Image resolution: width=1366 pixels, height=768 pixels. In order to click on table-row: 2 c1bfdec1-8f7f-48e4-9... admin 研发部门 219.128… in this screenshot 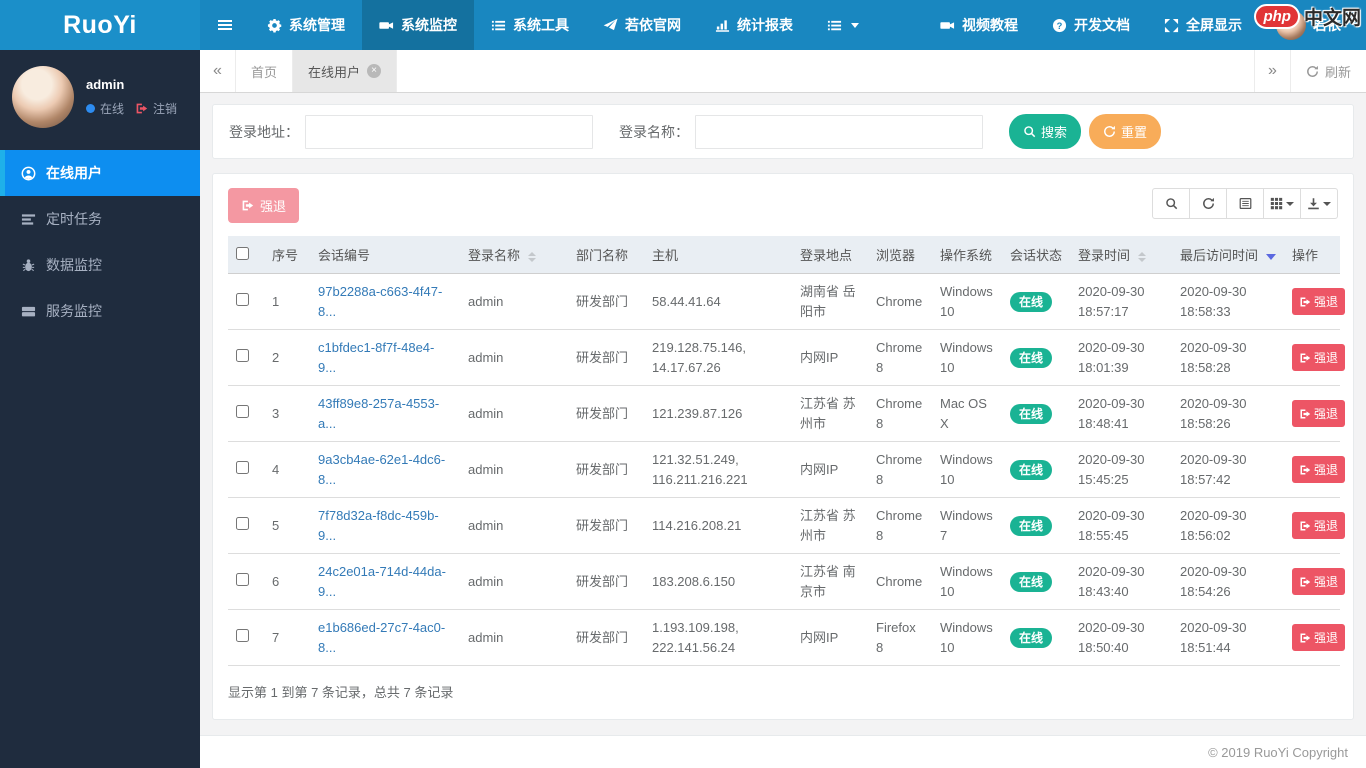, I will do `click(787, 357)`.